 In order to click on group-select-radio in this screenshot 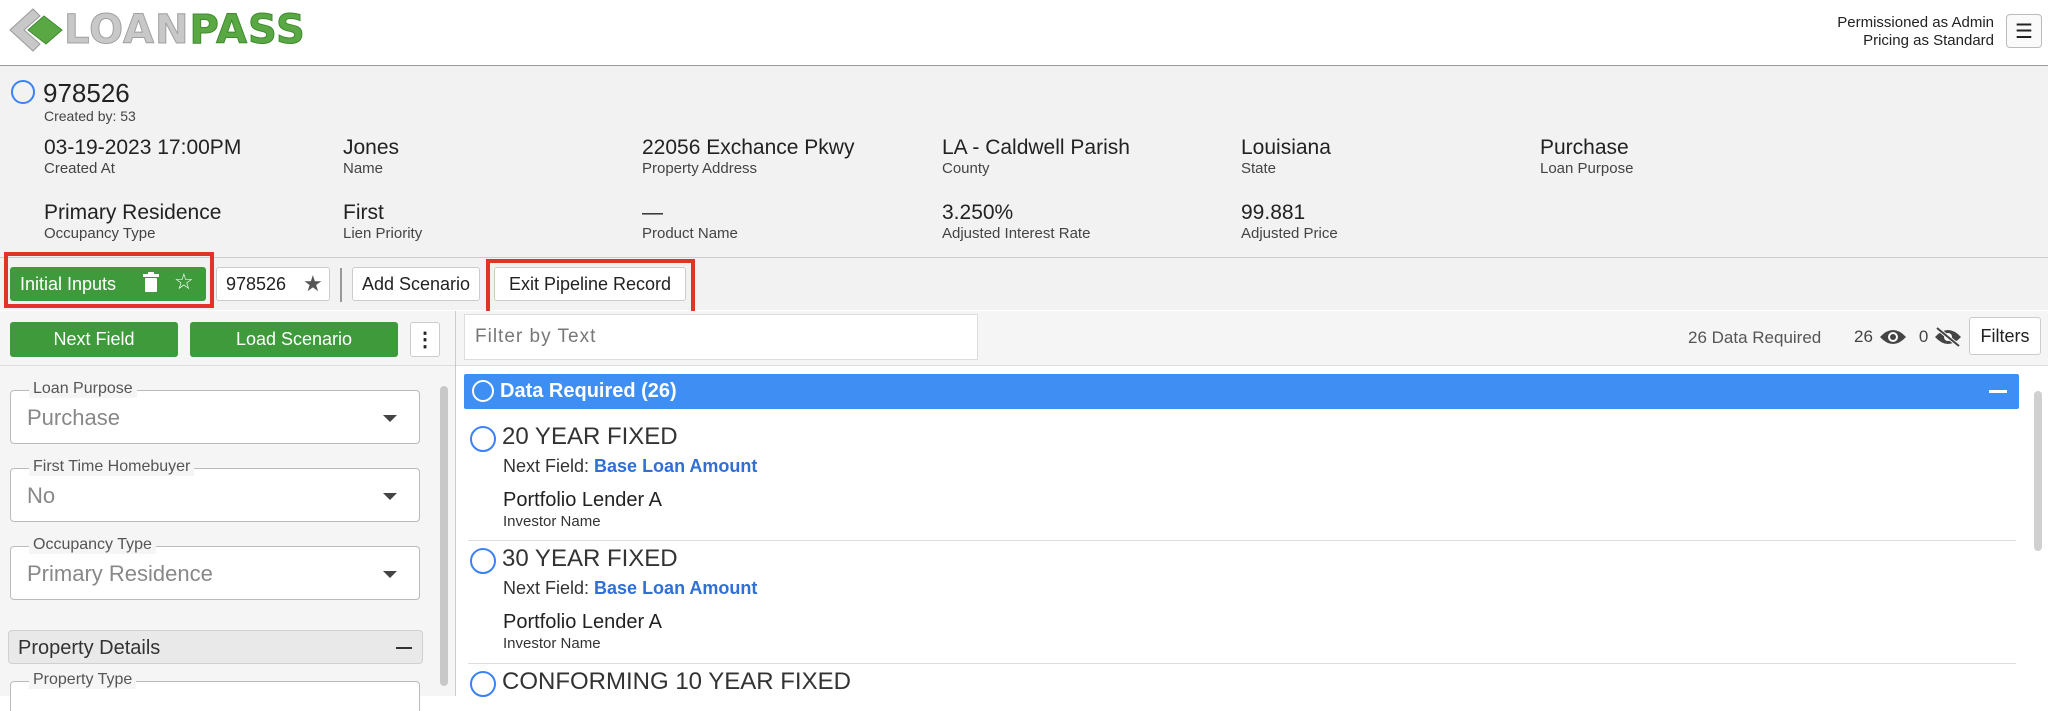, I will do `click(483, 391)`.